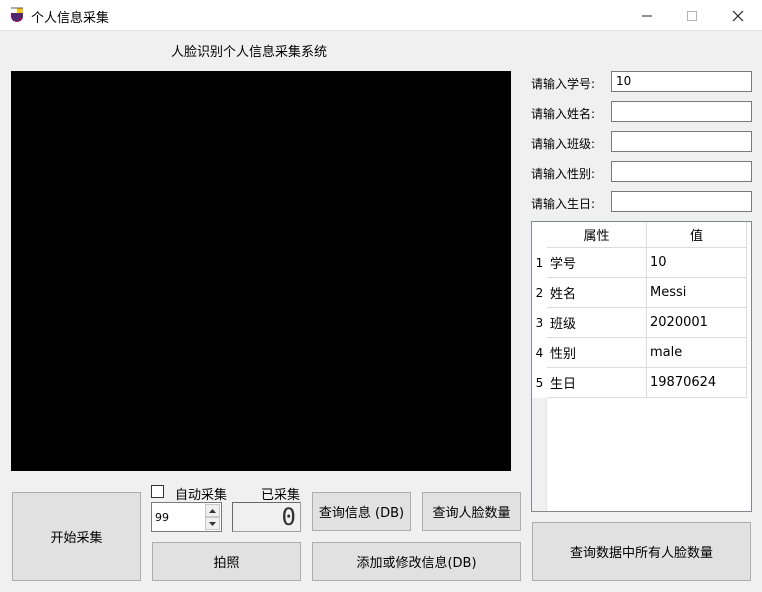 The height and width of the screenshot is (592, 762). What do you see at coordinates (563, 174) in the screenshot?
I see `gender-label: 请输入性别:` at bounding box center [563, 174].